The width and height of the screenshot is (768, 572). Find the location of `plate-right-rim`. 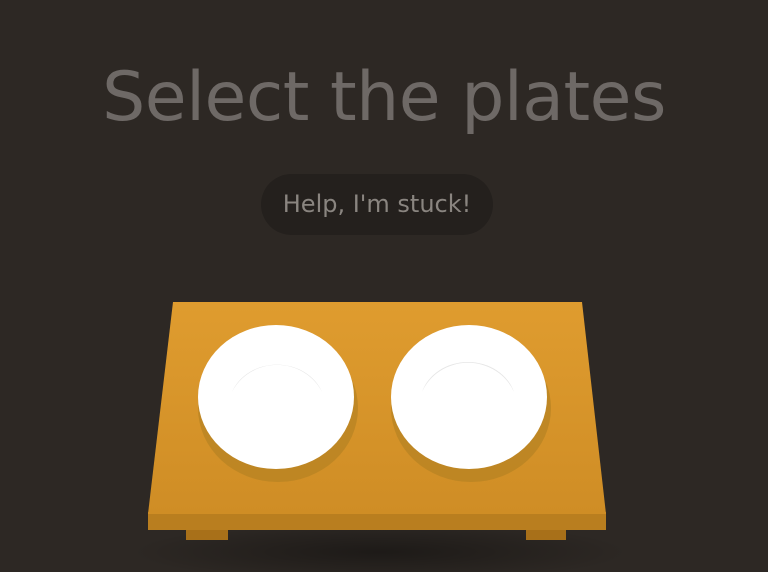

plate-right-rim is located at coordinates (469, 397).